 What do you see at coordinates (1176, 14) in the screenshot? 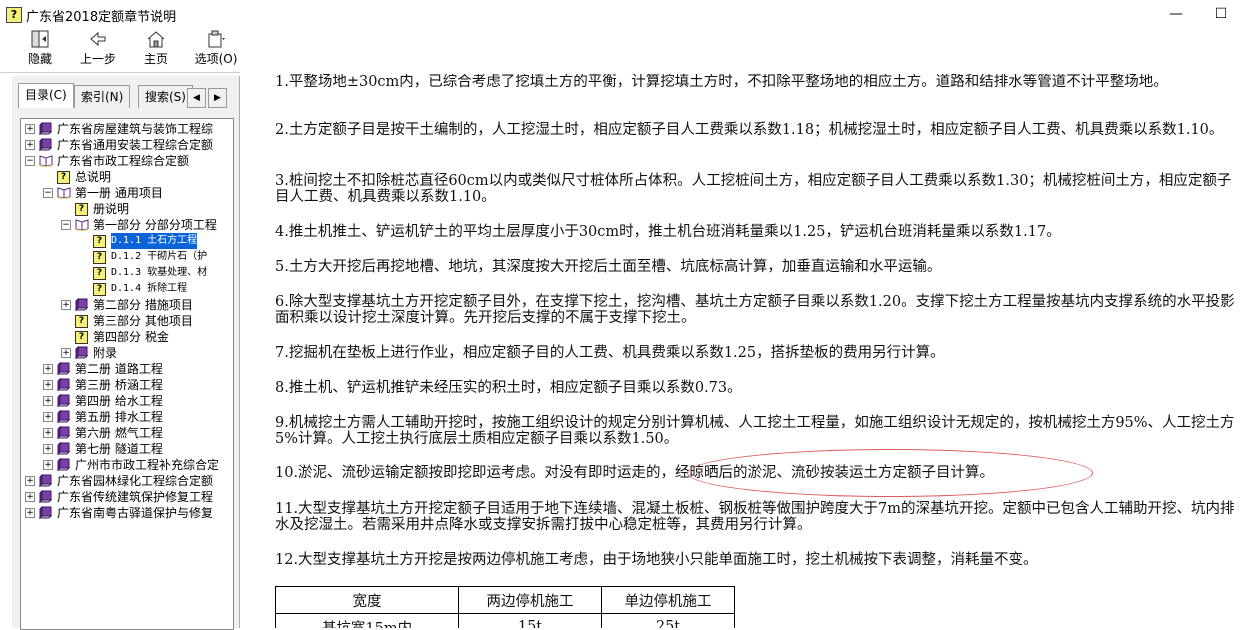
I see `minimize-button: —` at bounding box center [1176, 14].